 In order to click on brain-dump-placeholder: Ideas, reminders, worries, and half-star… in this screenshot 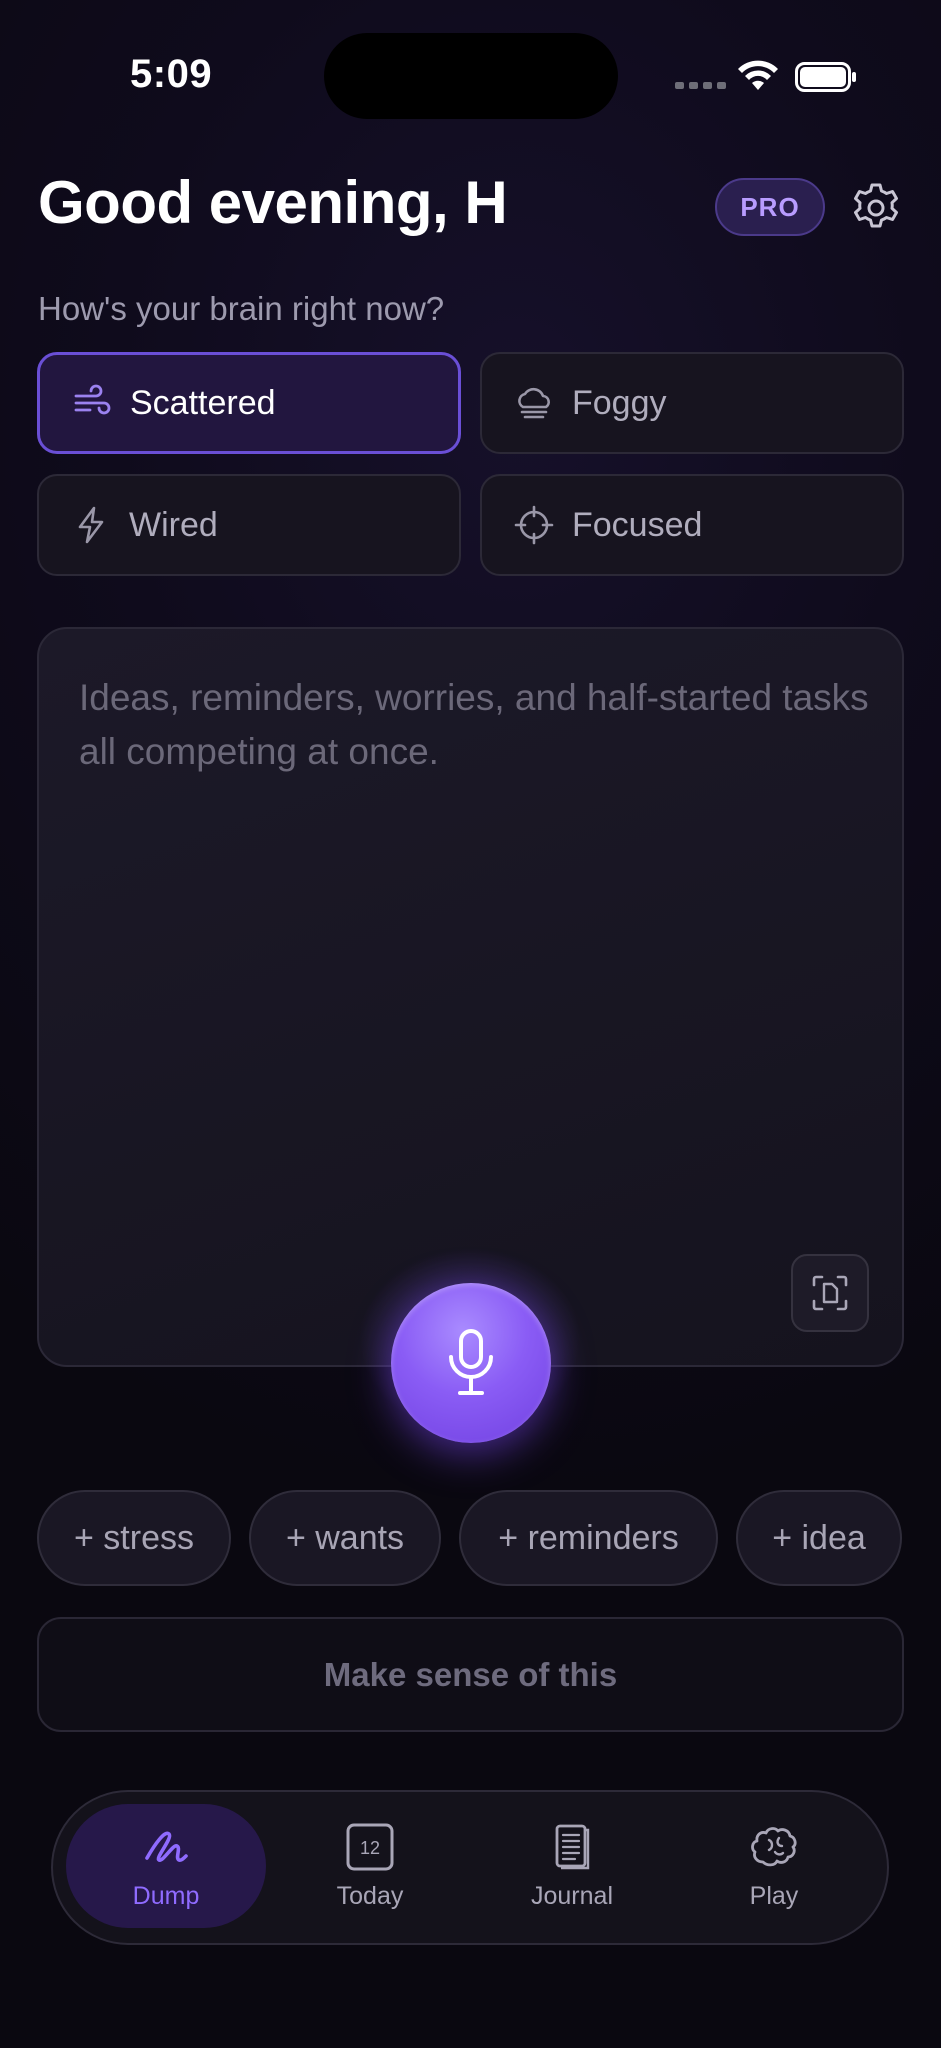, I will do `click(474, 724)`.